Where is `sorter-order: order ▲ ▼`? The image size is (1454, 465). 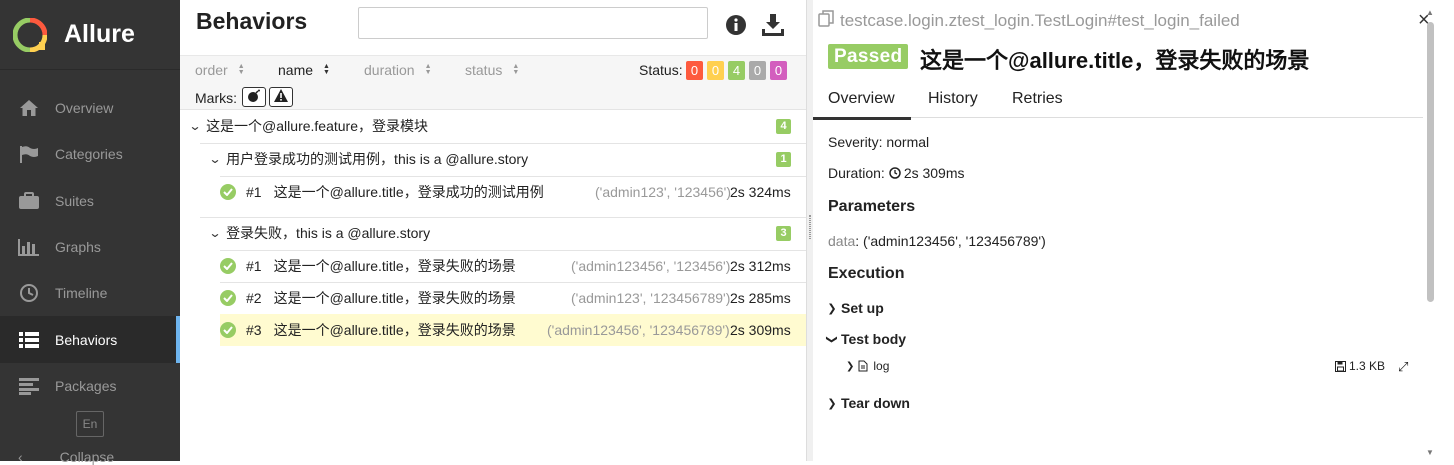 sorter-order: order ▲ ▼ is located at coordinates (220, 70).